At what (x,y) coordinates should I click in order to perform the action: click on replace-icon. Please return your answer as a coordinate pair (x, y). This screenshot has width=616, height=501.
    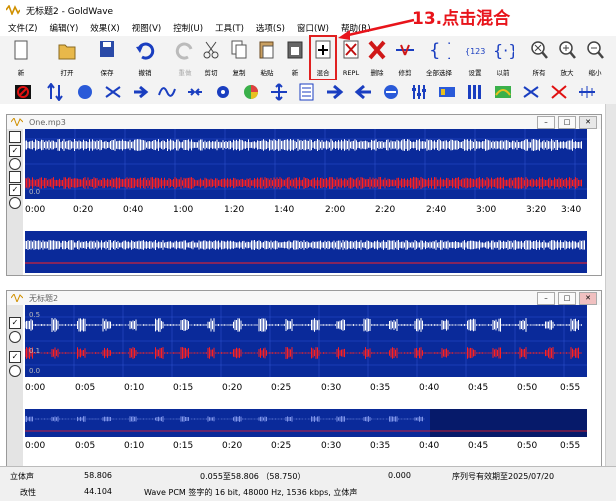
    Looking at the image, I should click on (351, 49).